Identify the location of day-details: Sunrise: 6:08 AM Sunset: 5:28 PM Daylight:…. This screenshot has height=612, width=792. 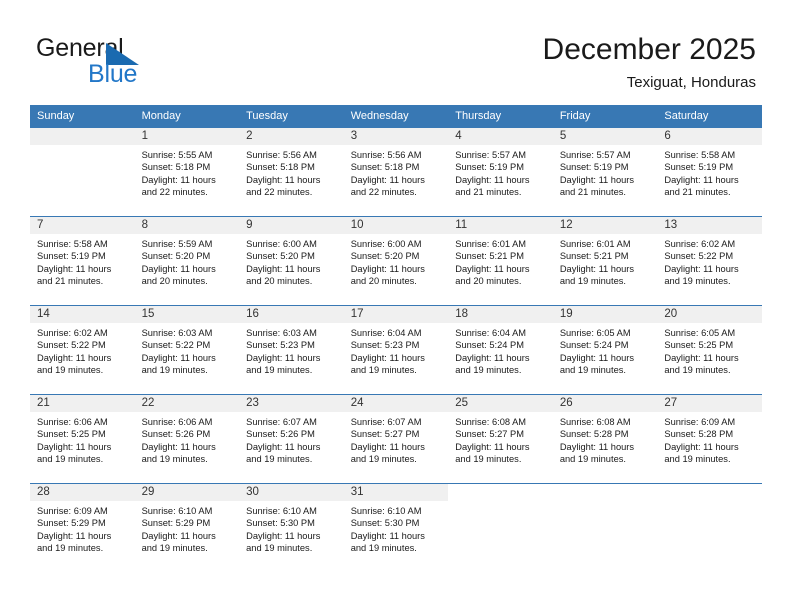
(605, 439).